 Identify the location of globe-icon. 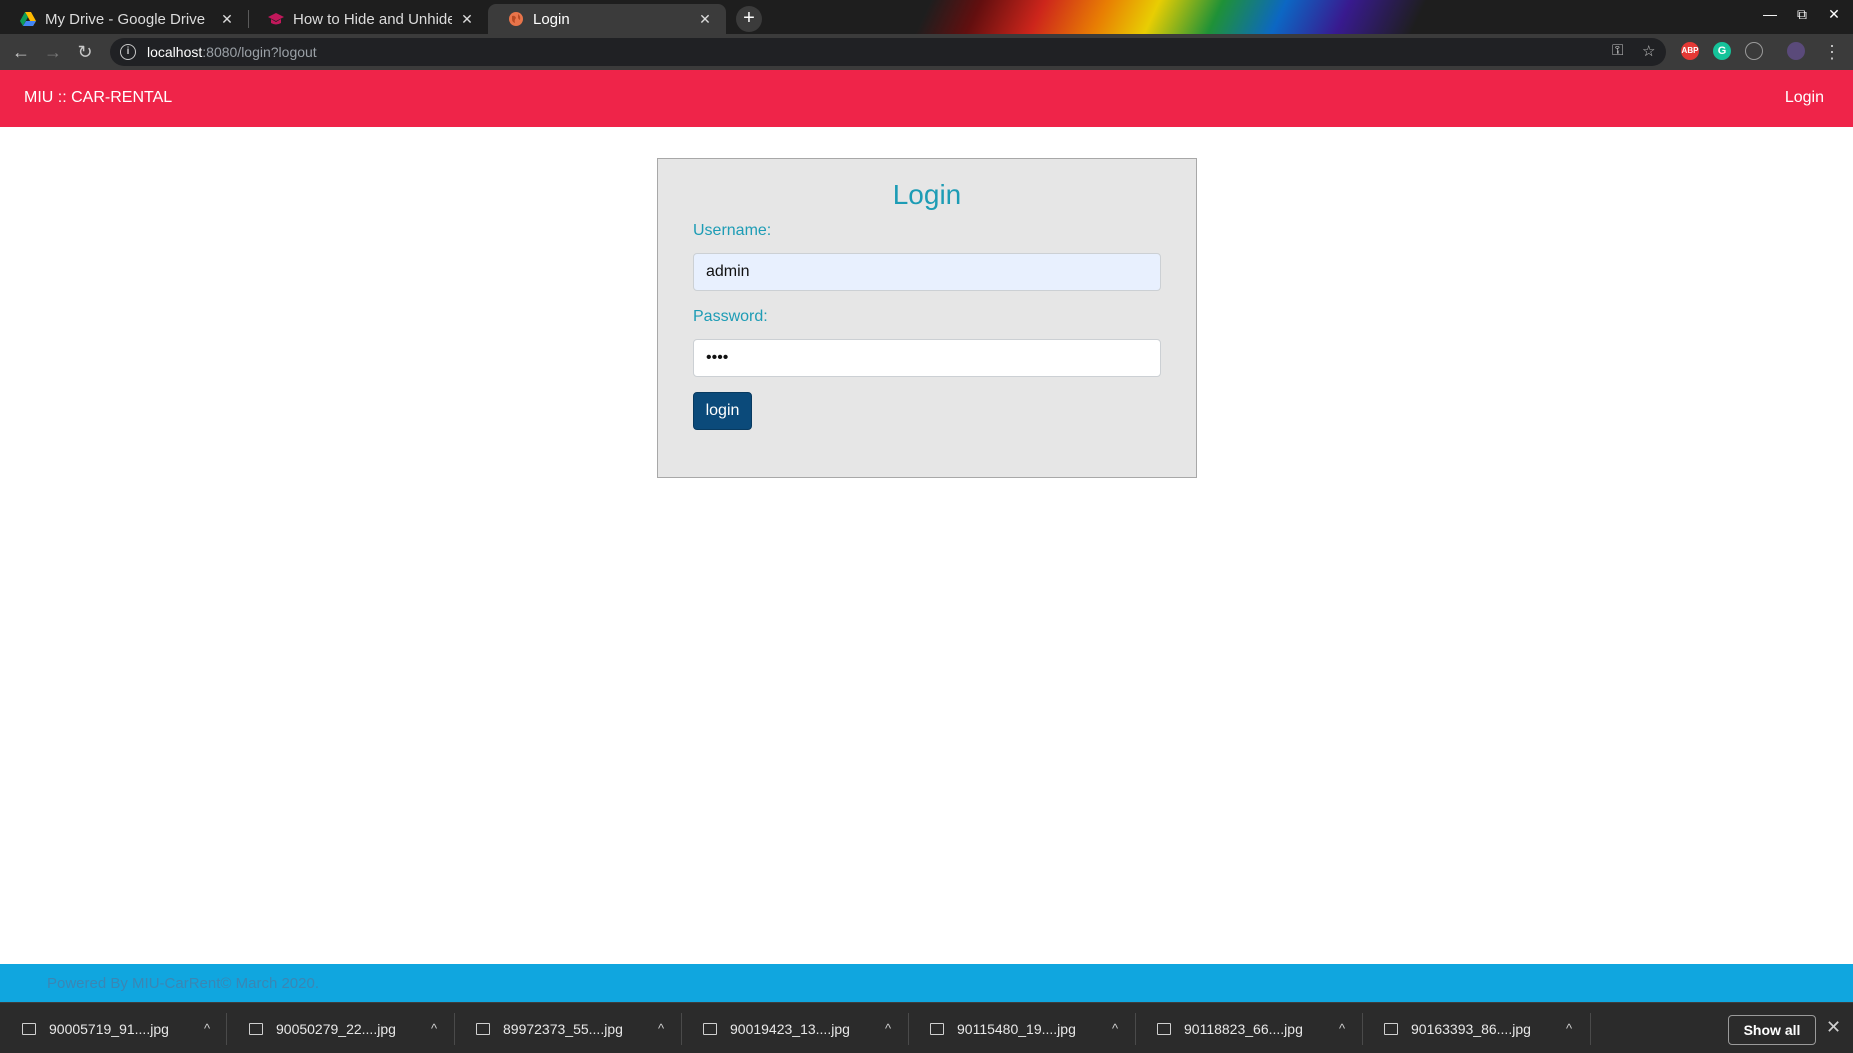
(516, 19).